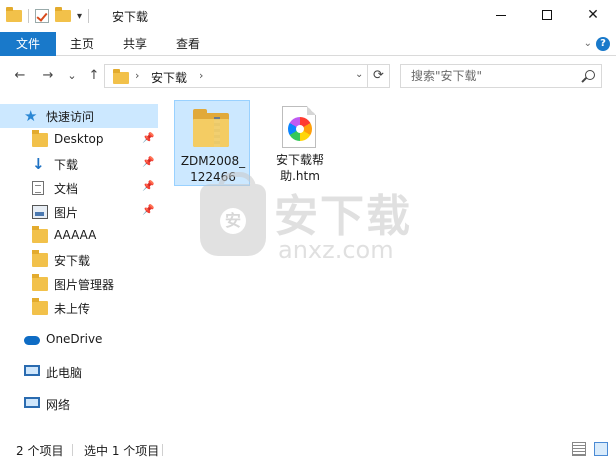 Image resolution: width=616 pixels, height=462 pixels. I want to click on recent-locations-button: ⌄, so click(72, 76).